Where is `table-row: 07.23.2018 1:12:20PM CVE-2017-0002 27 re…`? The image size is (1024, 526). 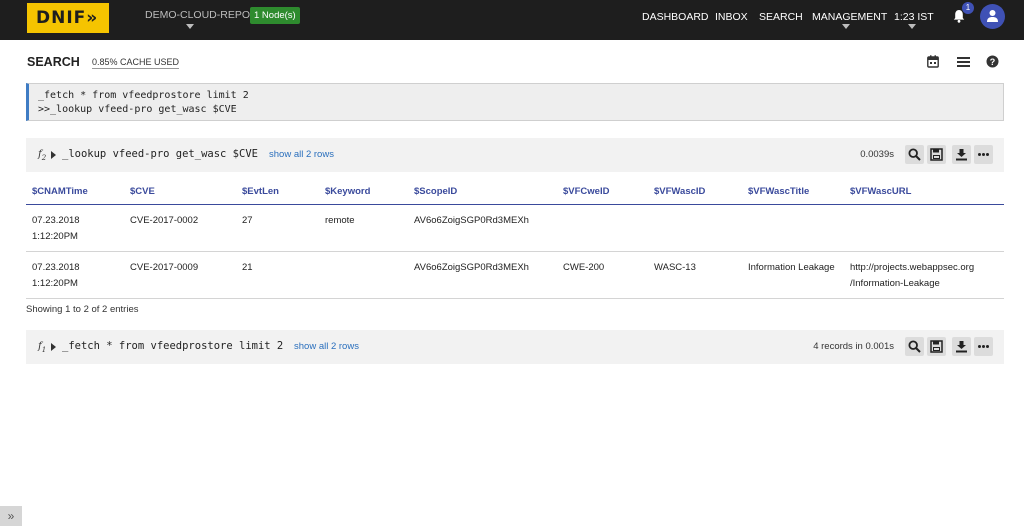
table-row: 07.23.2018 1:12:20PM CVE-2017-0002 27 re… is located at coordinates (515, 228).